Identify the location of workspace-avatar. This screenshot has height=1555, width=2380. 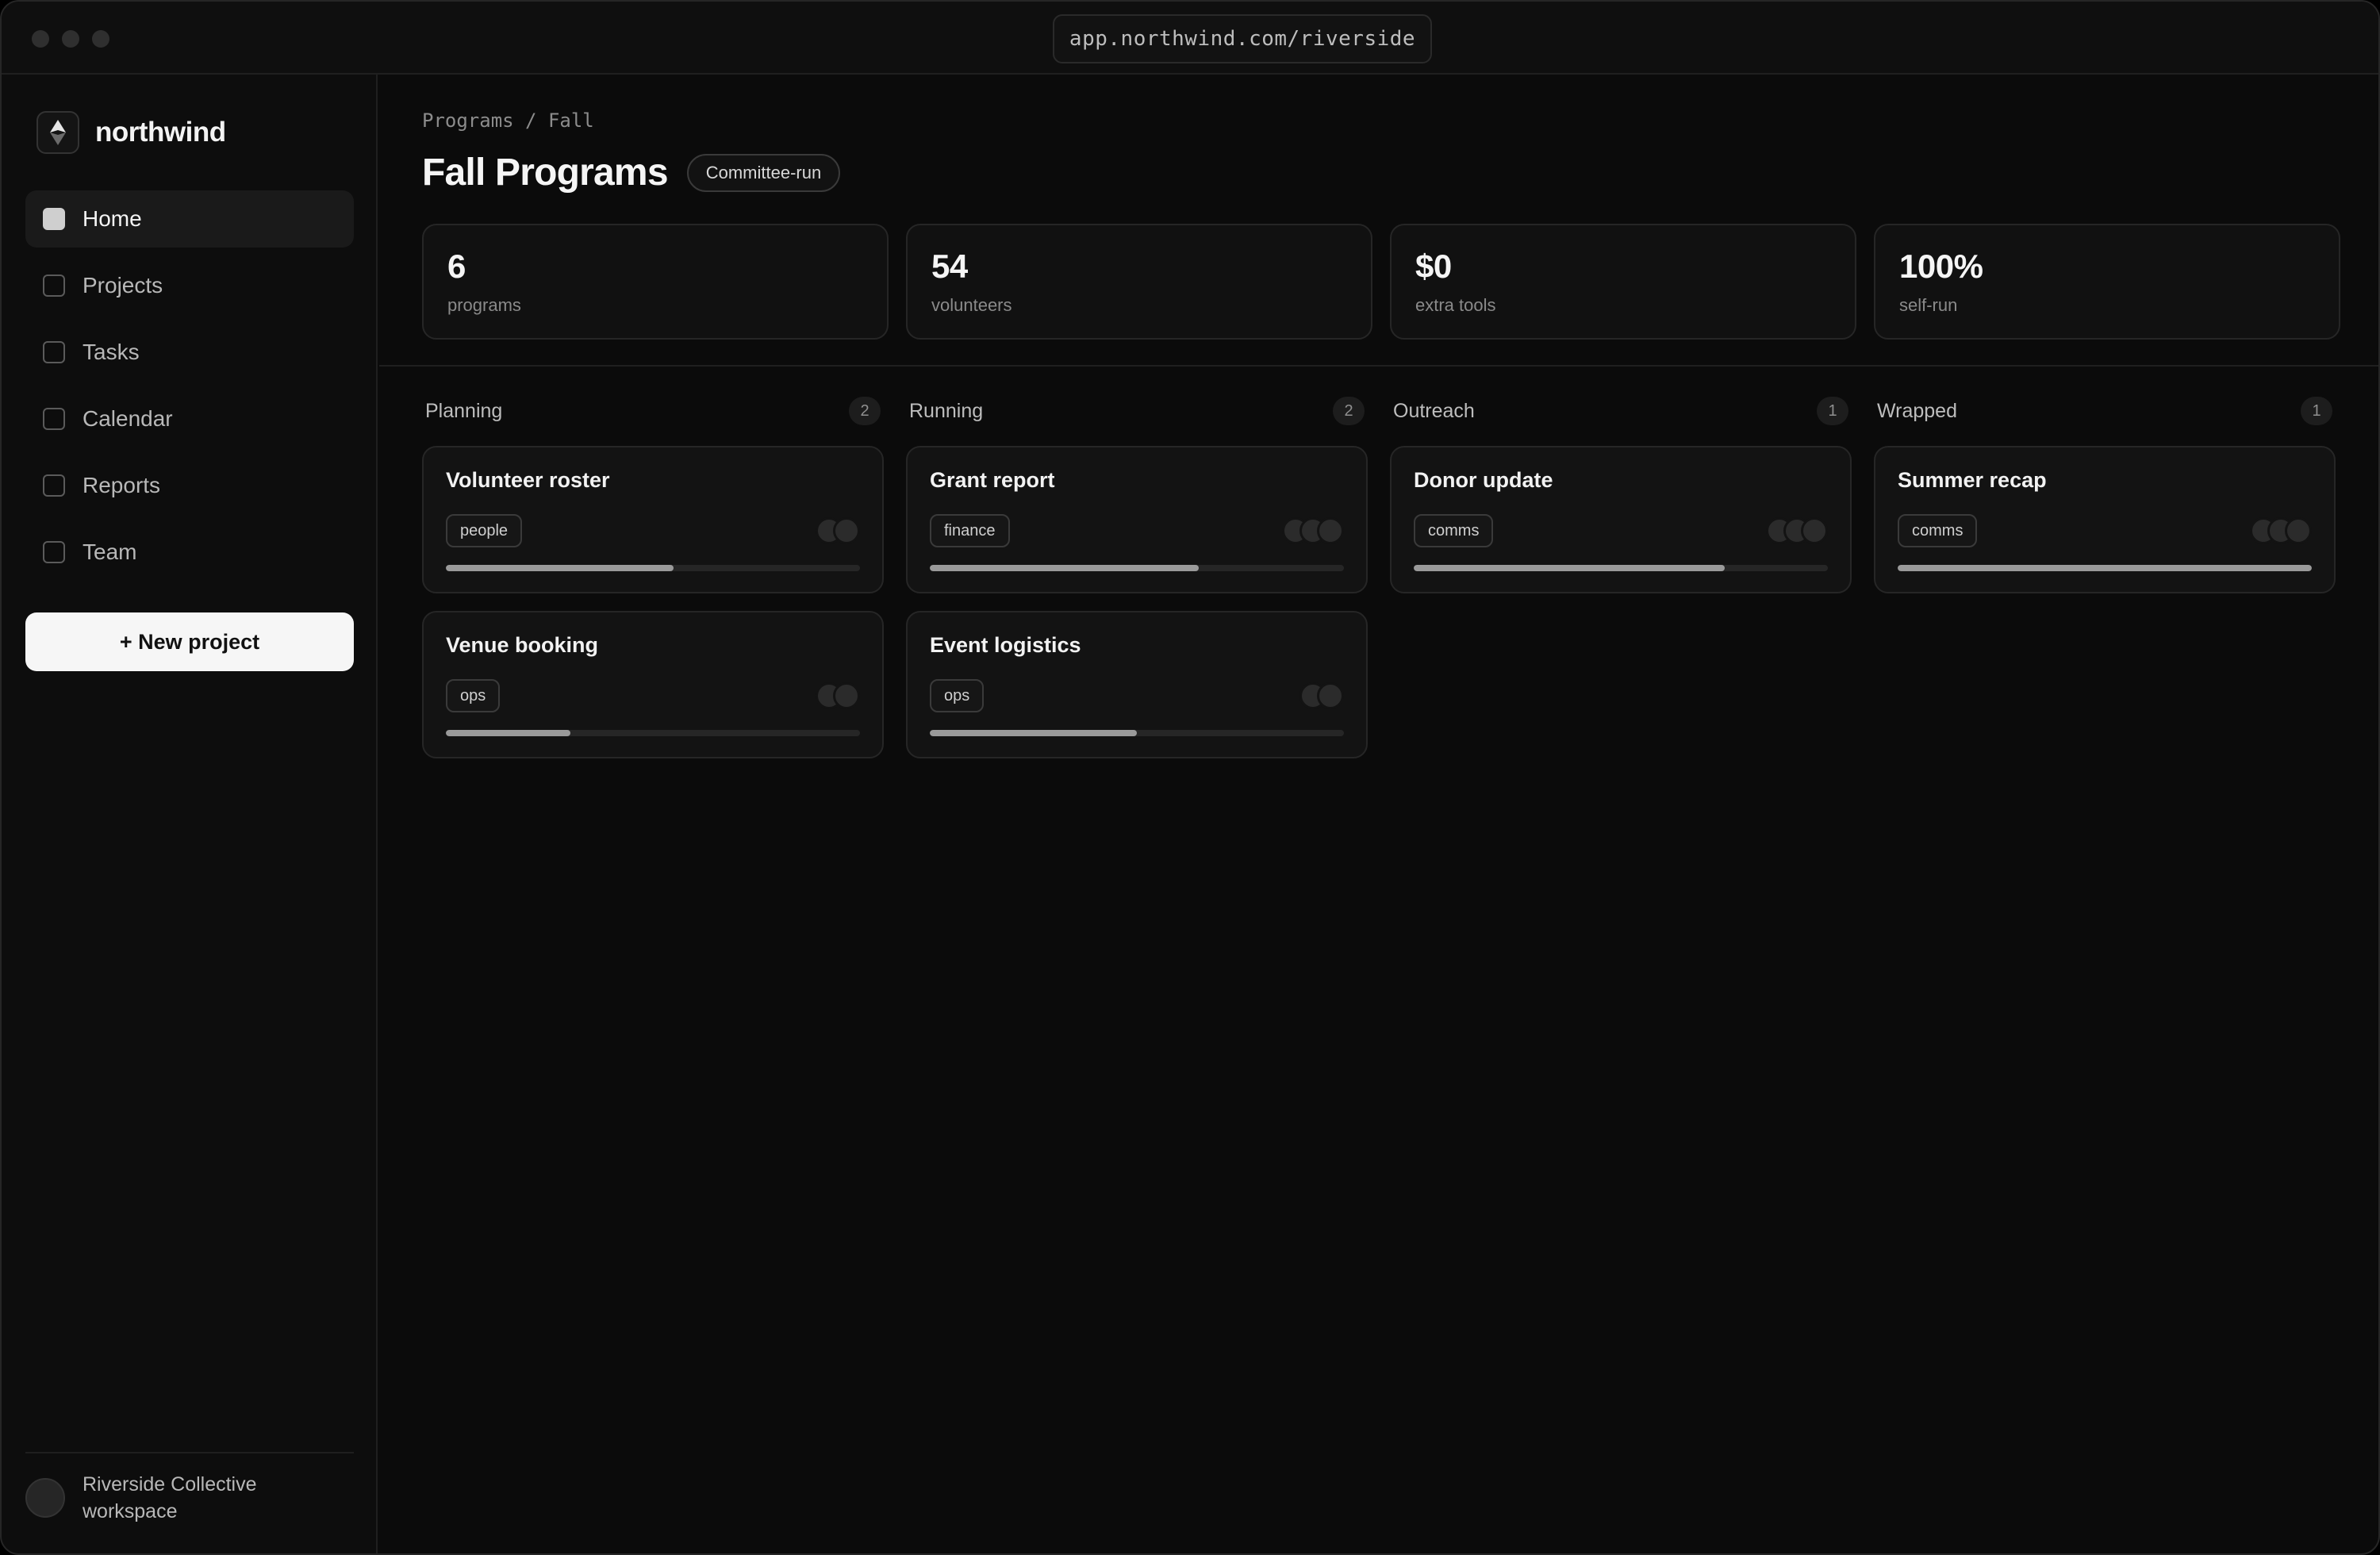
(45, 1498).